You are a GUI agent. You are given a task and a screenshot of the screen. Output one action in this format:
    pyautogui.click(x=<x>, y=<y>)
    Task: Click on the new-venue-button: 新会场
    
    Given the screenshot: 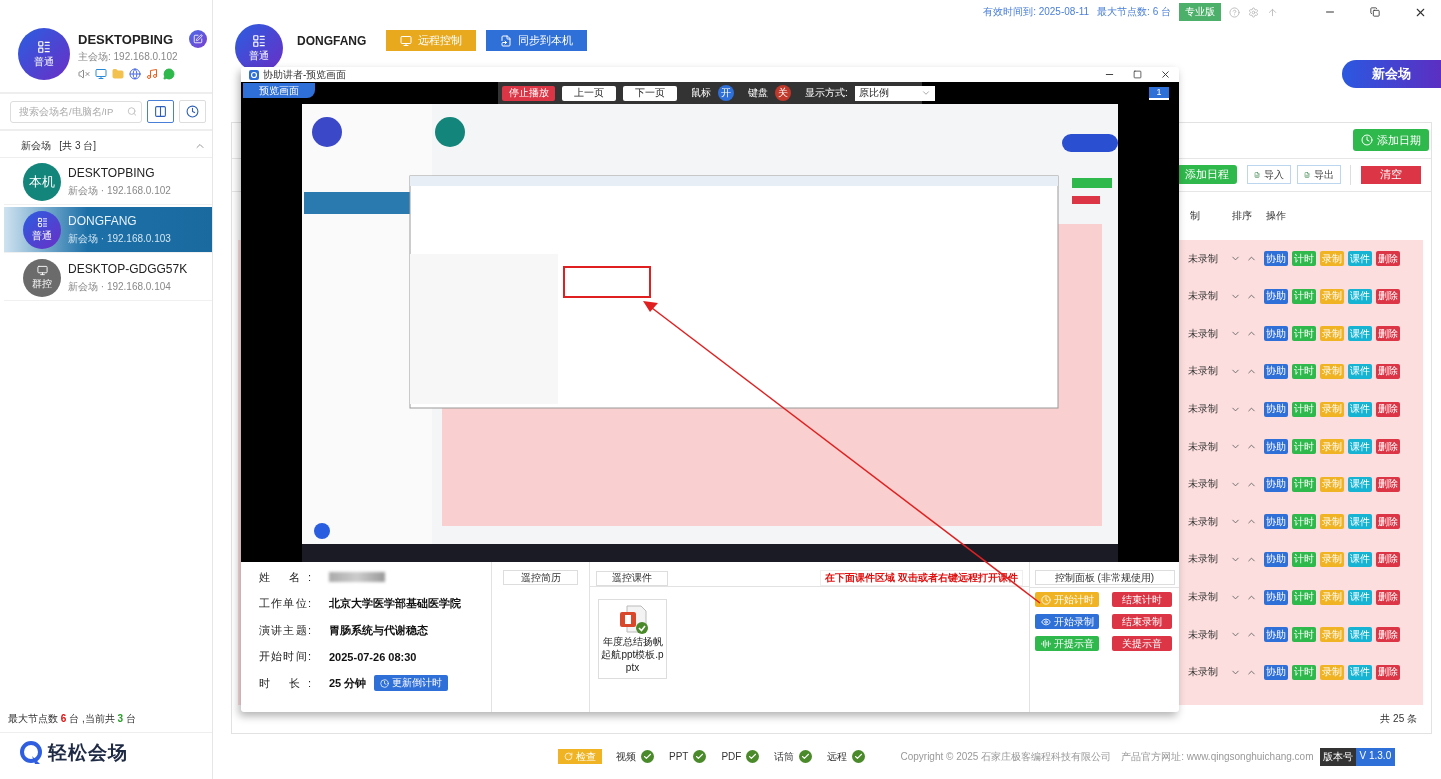 What is the action you would take?
    pyautogui.click(x=1391, y=74)
    